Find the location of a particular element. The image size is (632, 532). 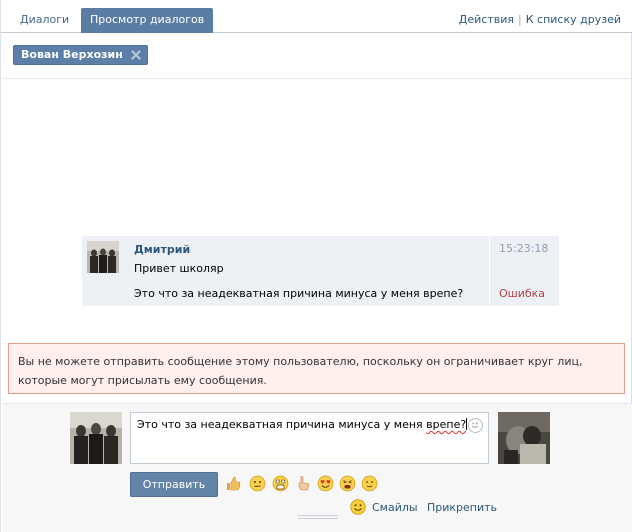

pointing-hand-icon is located at coordinates (303, 483).